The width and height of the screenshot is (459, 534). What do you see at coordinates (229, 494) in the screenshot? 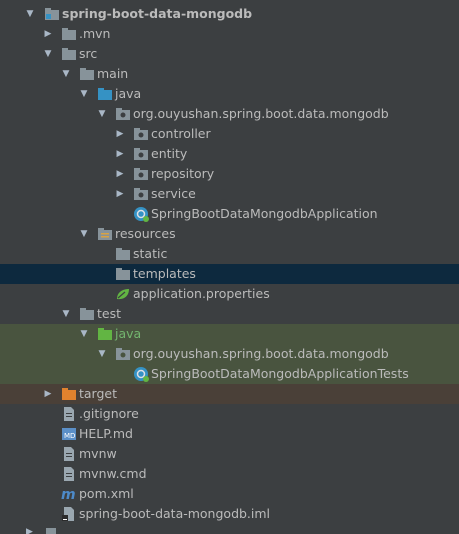
I see `tree-row-pom-xml: m pom.xml` at bounding box center [229, 494].